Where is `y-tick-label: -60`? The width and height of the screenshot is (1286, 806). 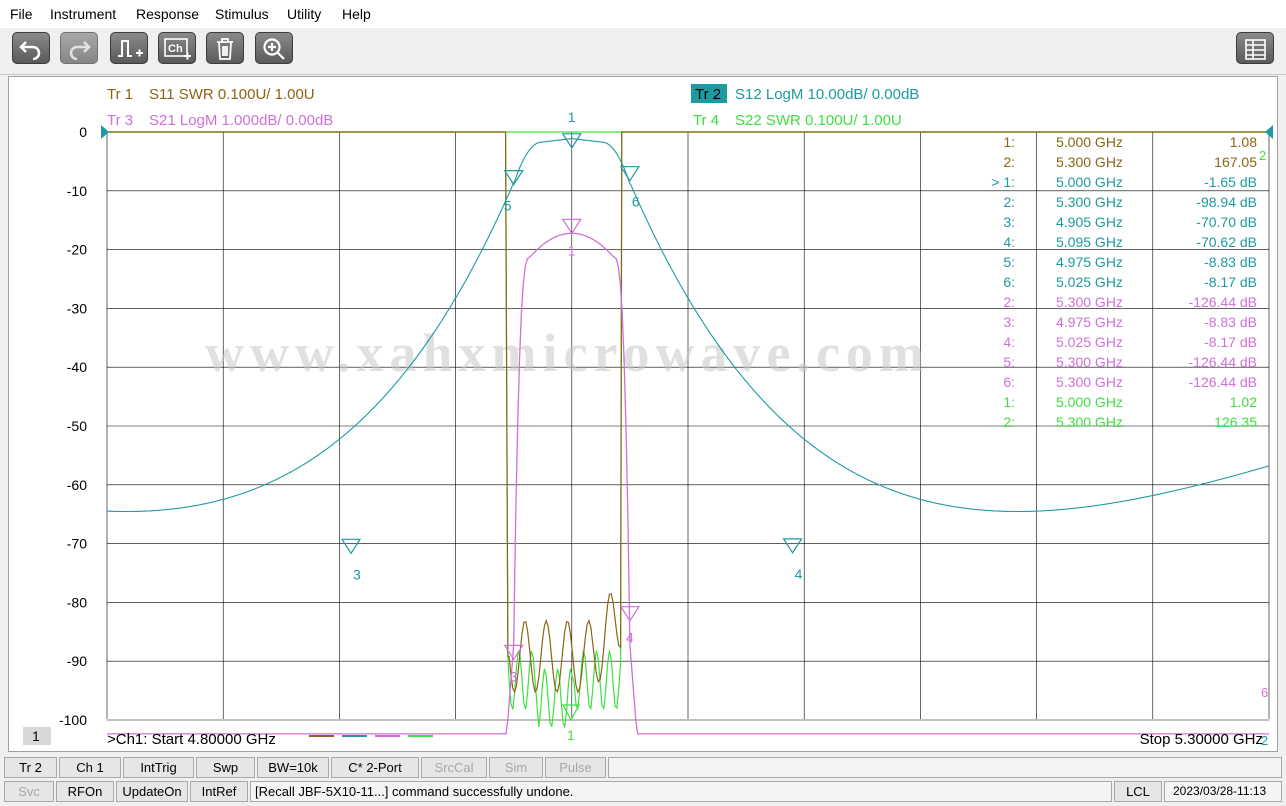 y-tick-label: -60 is located at coordinates (77, 485).